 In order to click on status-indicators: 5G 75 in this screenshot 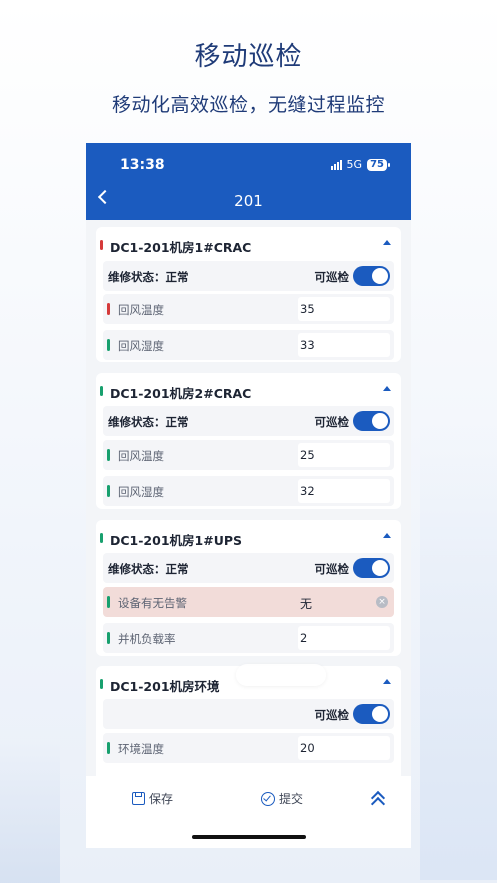, I will do `click(360, 164)`.